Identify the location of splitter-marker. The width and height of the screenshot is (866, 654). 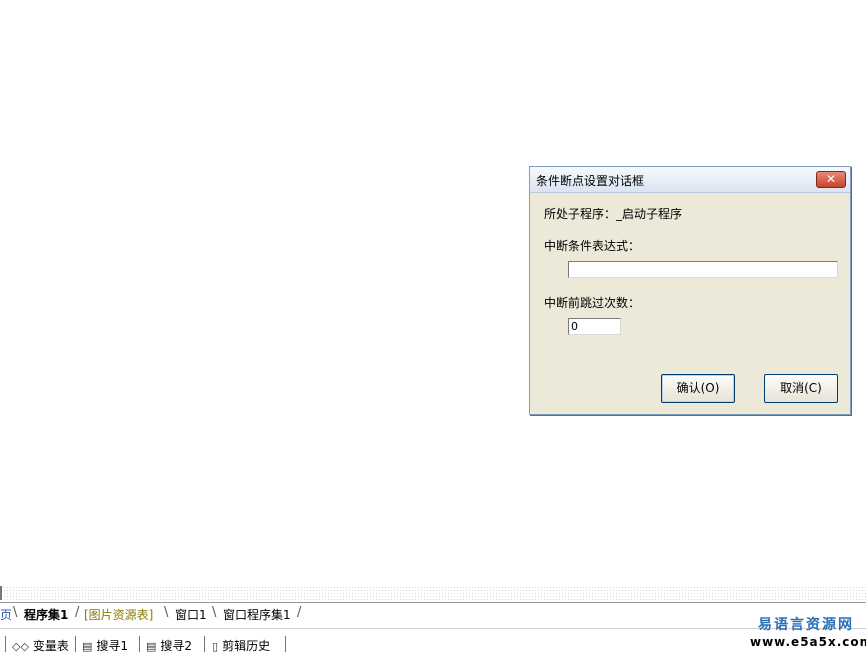
(1, 593).